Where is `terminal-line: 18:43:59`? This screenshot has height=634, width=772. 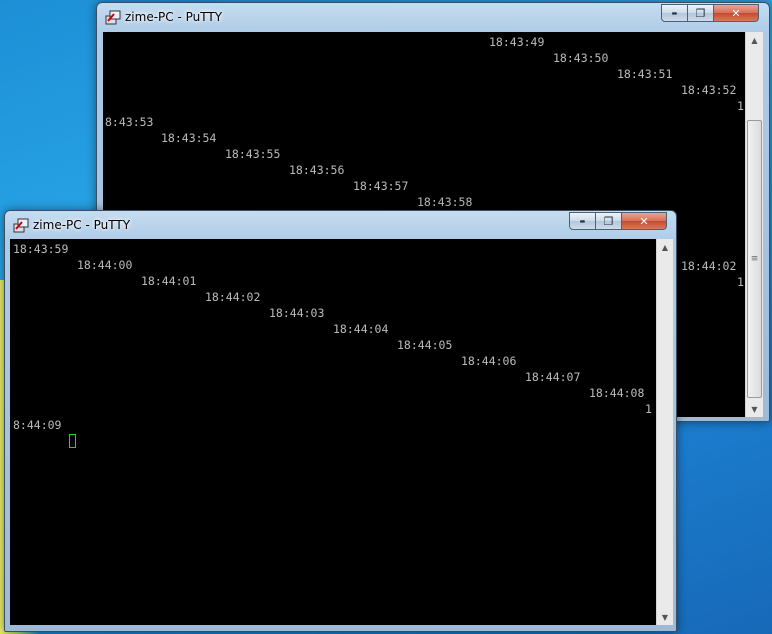 terminal-line: 18:43:59 is located at coordinates (41, 249).